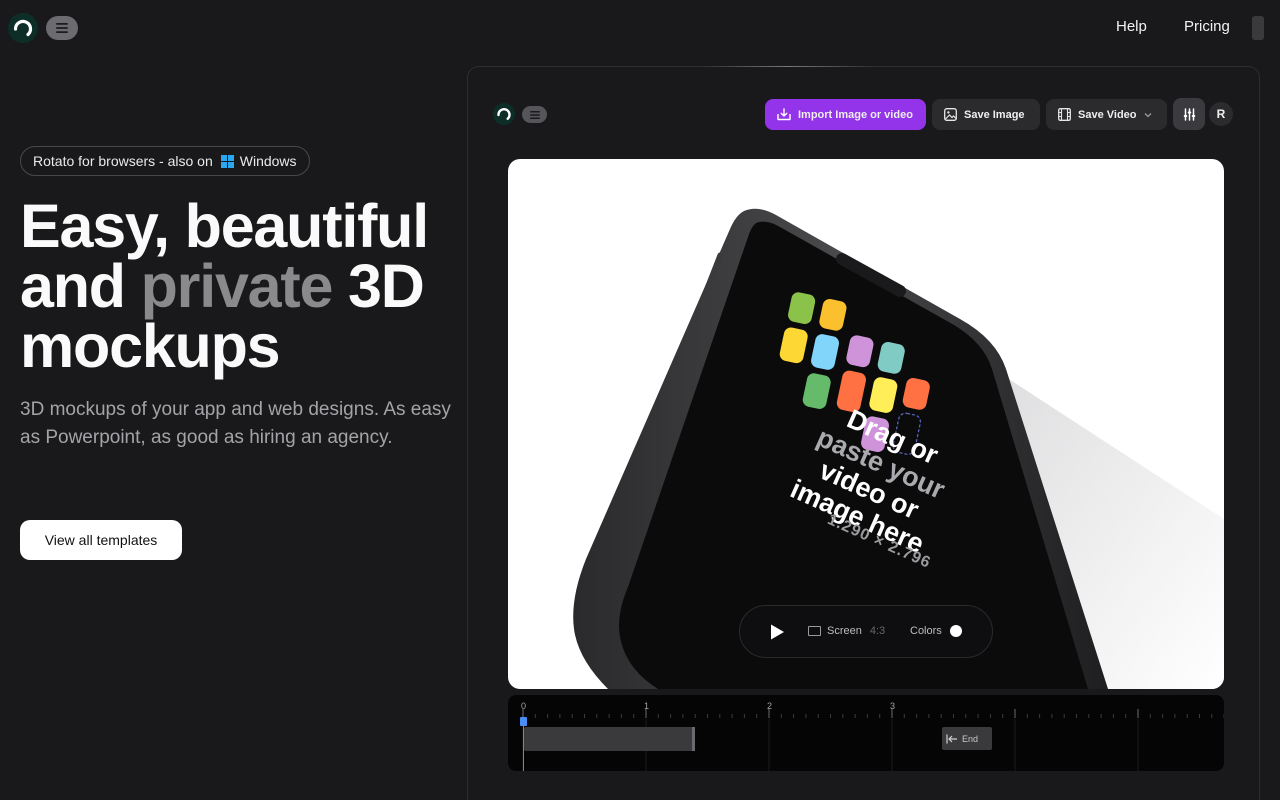  I want to click on platform-badge: Rotato for browsers - also on Windows, so click(165, 161).